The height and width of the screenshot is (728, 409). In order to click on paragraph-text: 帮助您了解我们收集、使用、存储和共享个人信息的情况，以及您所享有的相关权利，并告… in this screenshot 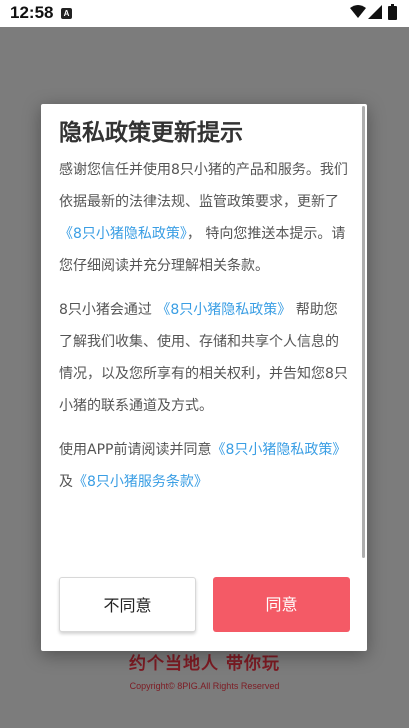, I will do `click(203, 358)`.